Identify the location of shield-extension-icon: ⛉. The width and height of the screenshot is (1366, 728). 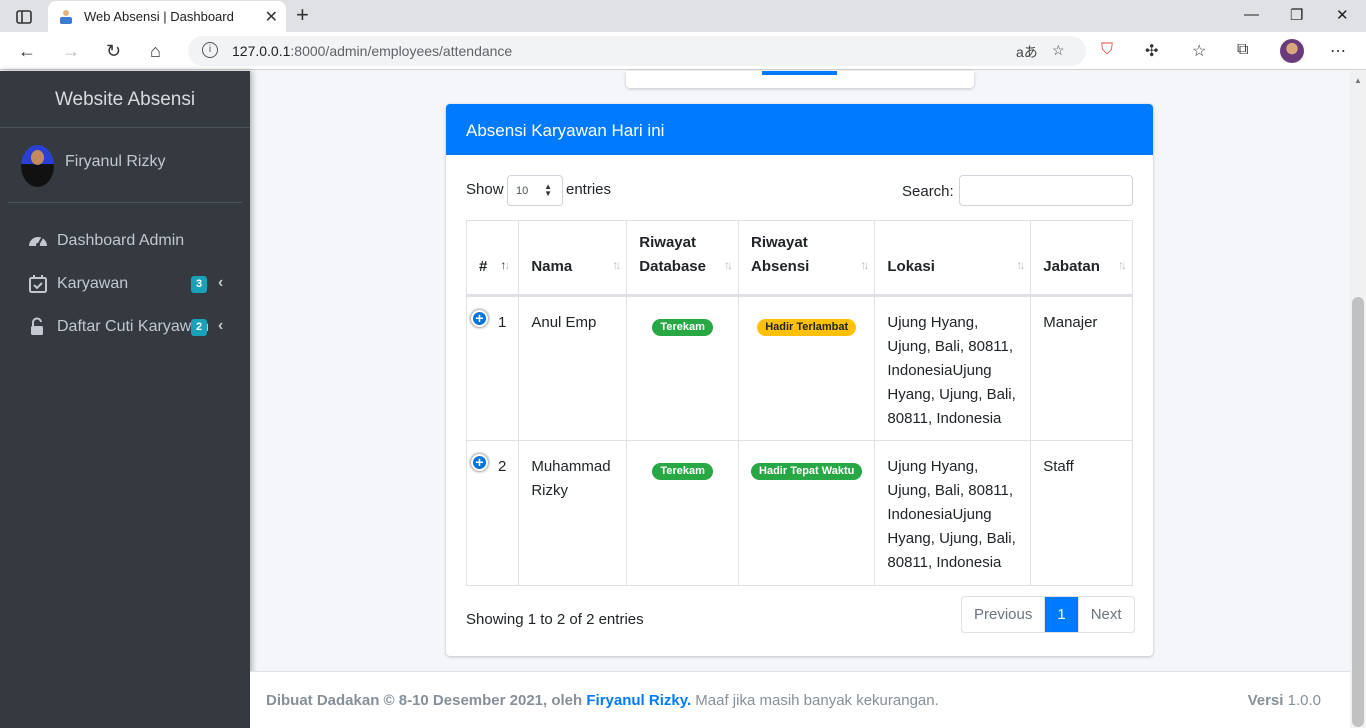
(1107, 50).